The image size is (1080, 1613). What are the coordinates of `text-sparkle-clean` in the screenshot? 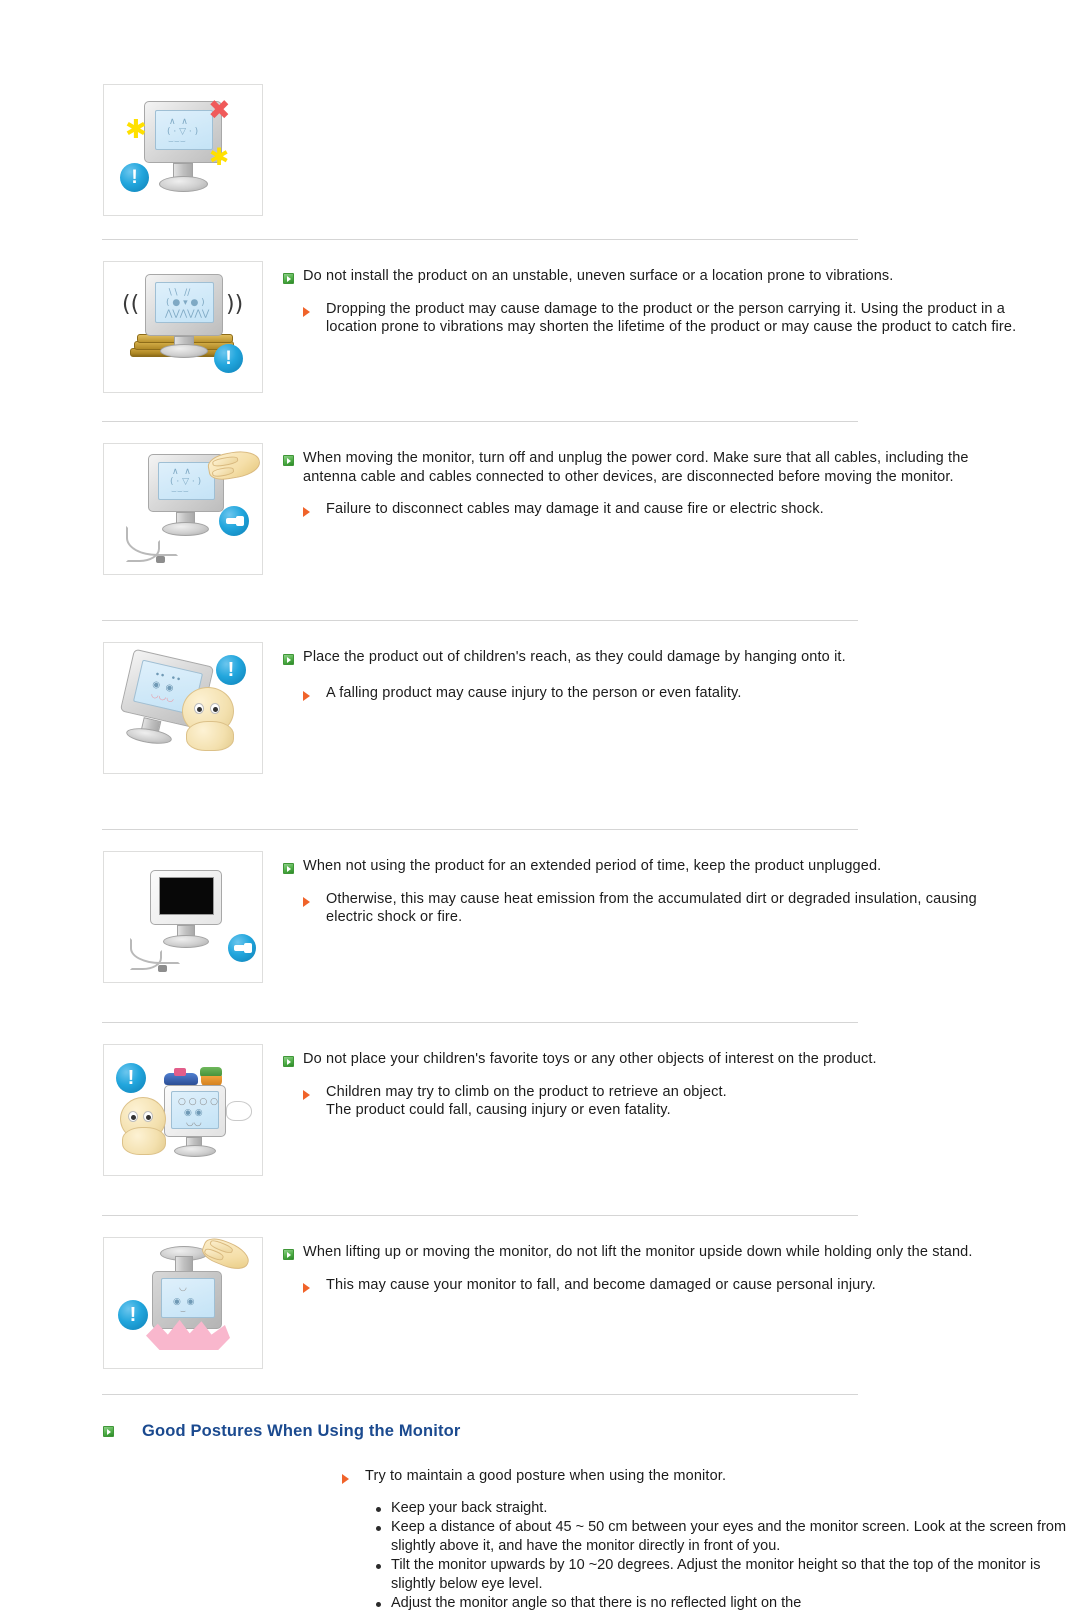 It's located at (641, 87).